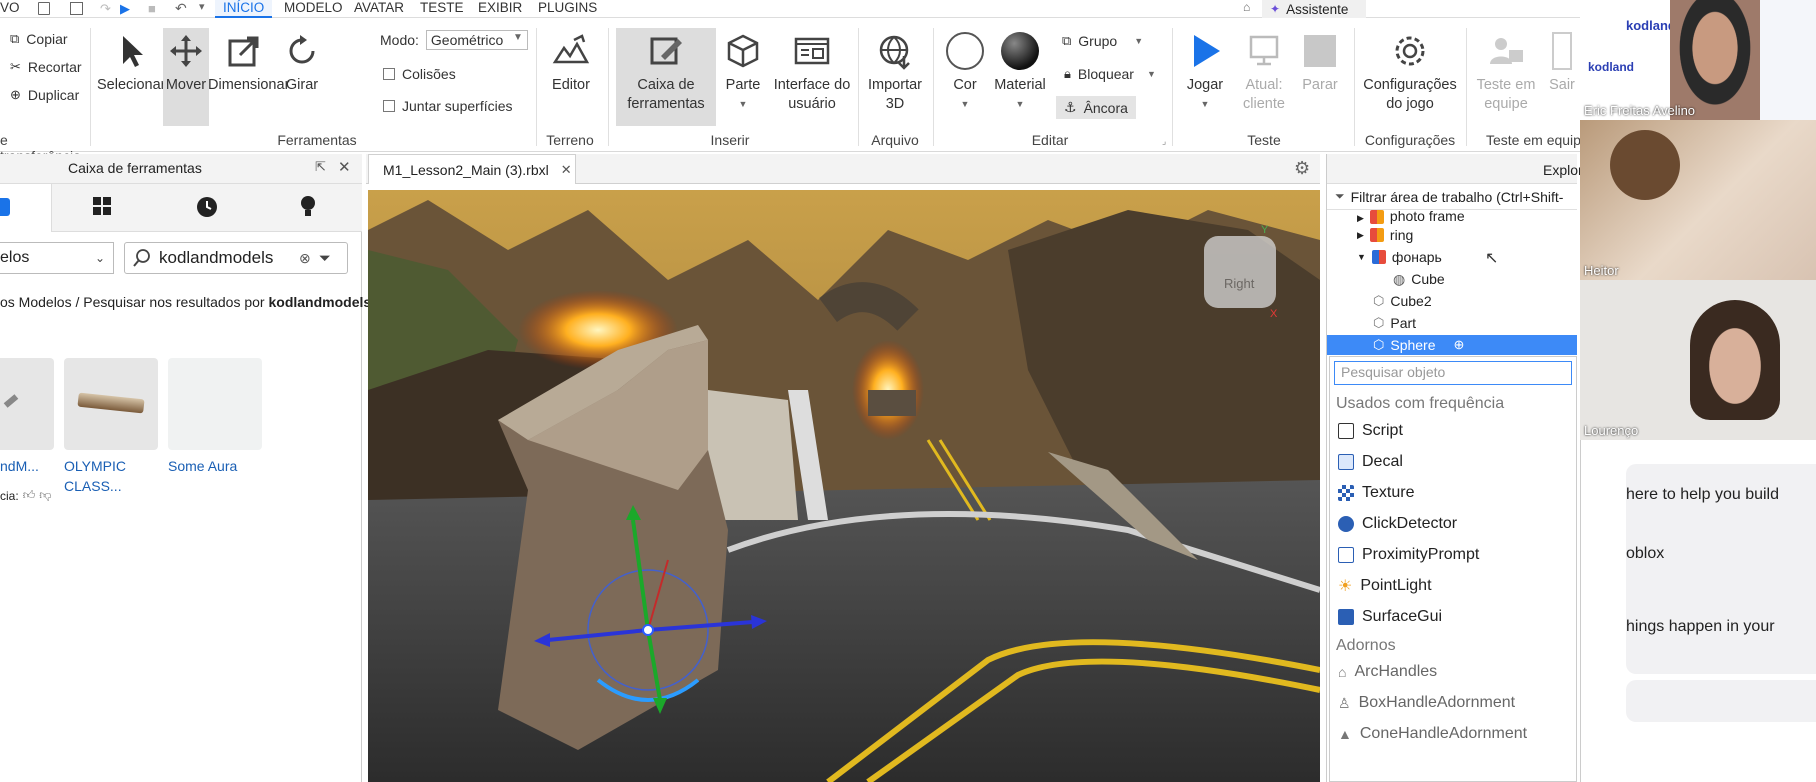 The width and height of the screenshot is (1816, 782). I want to click on move-button: Mover, so click(186, 77).